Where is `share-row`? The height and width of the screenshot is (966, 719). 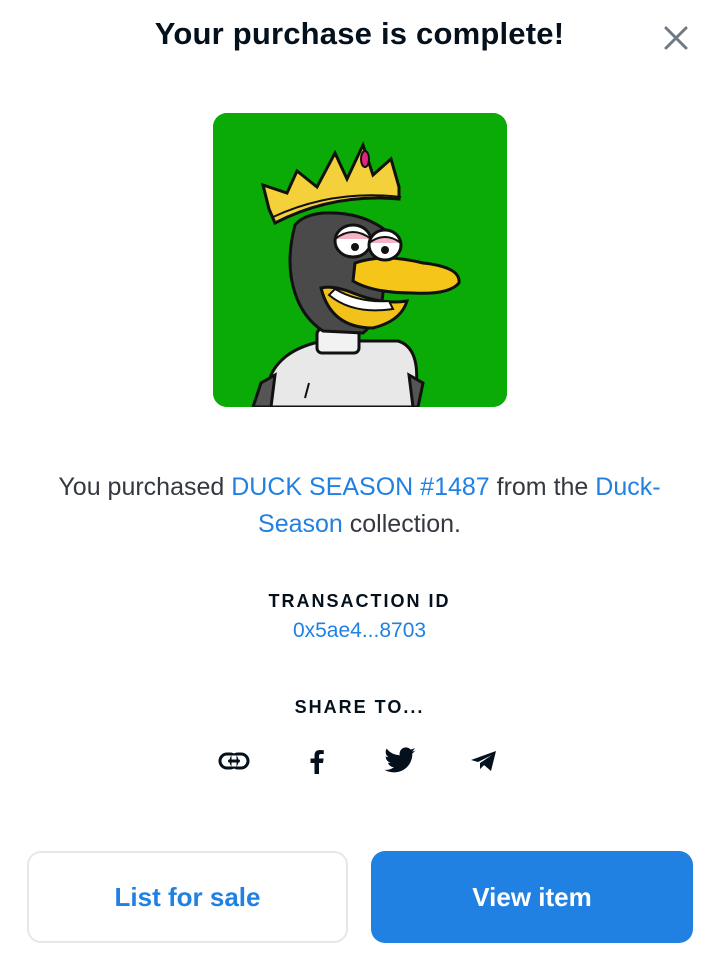 share-row is located at coordinates (359, 761).